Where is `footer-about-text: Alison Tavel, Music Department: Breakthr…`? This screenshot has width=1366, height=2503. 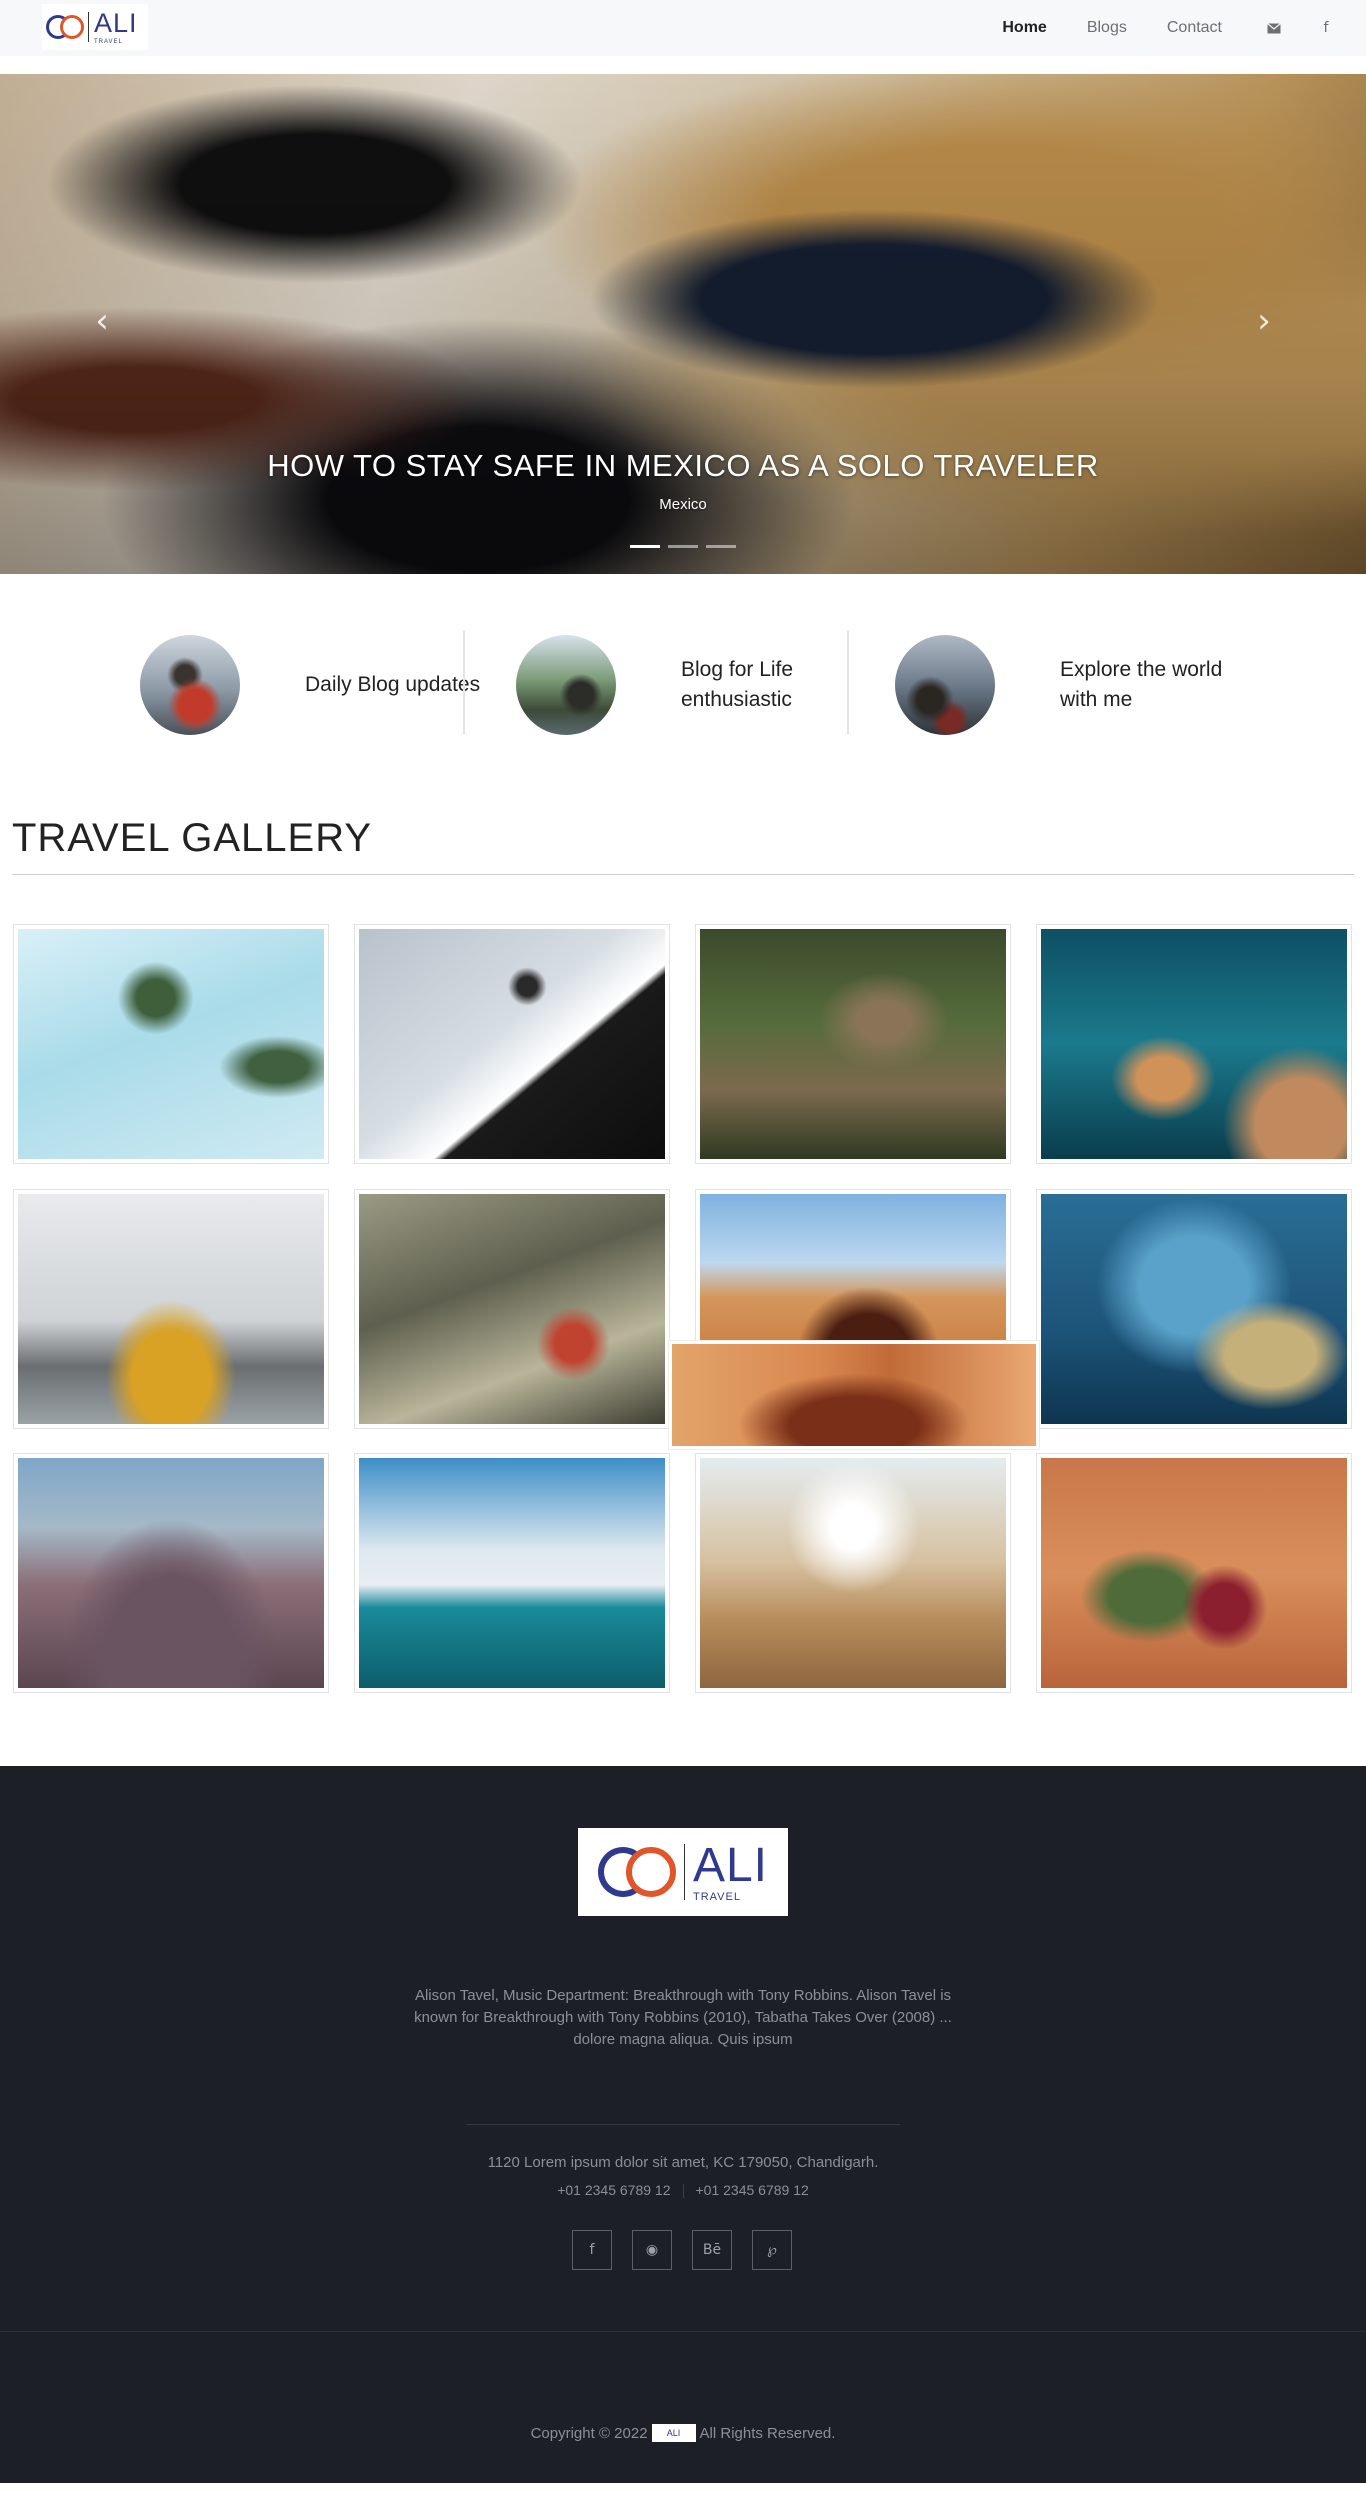 footer-about-text: Alison Tavel, Music Department: Breakthr… is located at coordinates (683, 2017).